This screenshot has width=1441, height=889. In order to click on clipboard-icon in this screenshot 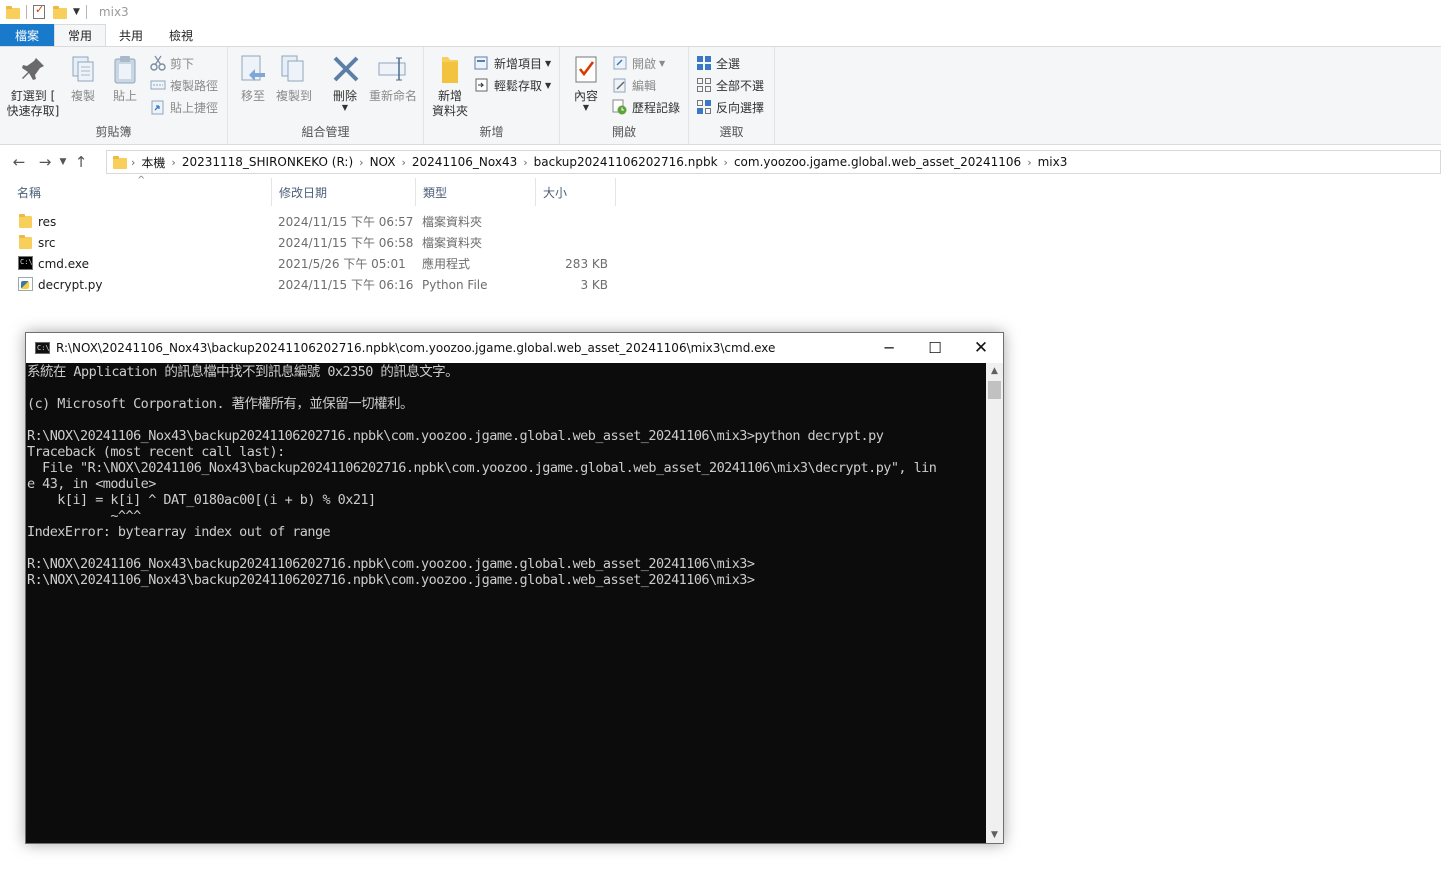, I will do `click(125, 69)`.